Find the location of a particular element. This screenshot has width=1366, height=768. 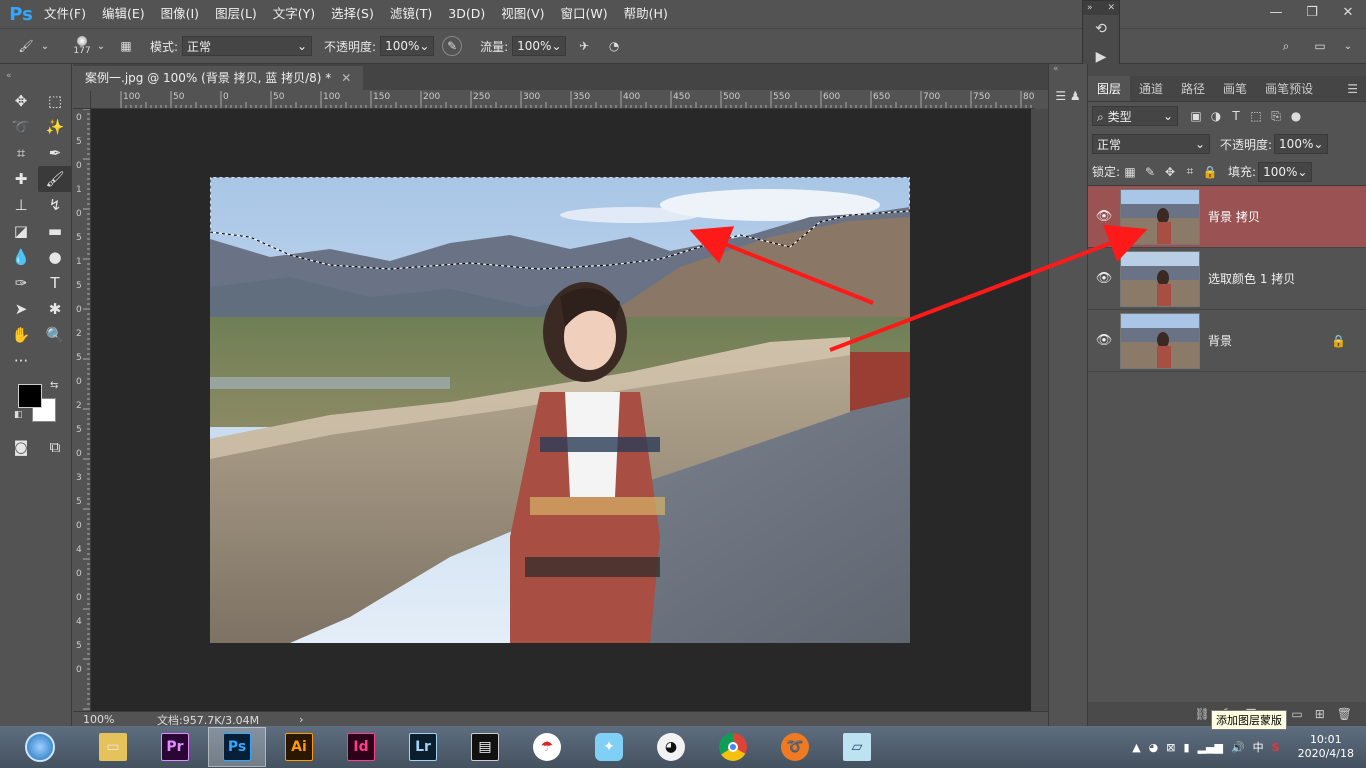

flow-input: 100% ⌄ is located at coordinates (539, 46).